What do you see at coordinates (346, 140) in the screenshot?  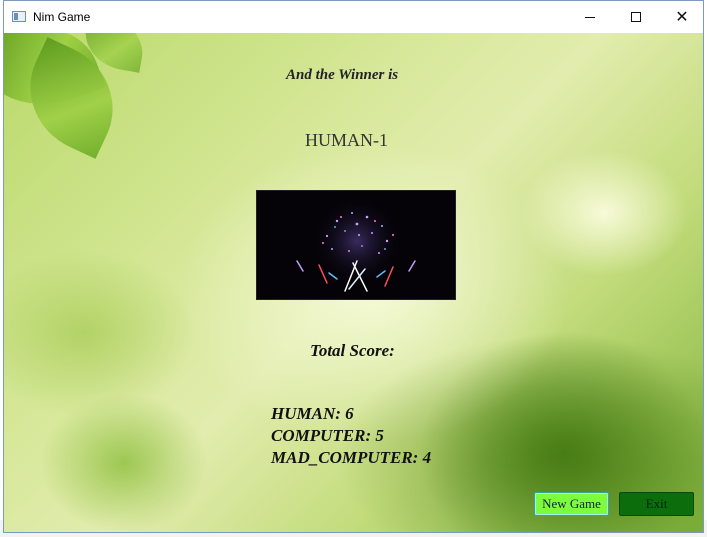 I see `winner-name: HUMAN-1` at bounding box center [346, 140].